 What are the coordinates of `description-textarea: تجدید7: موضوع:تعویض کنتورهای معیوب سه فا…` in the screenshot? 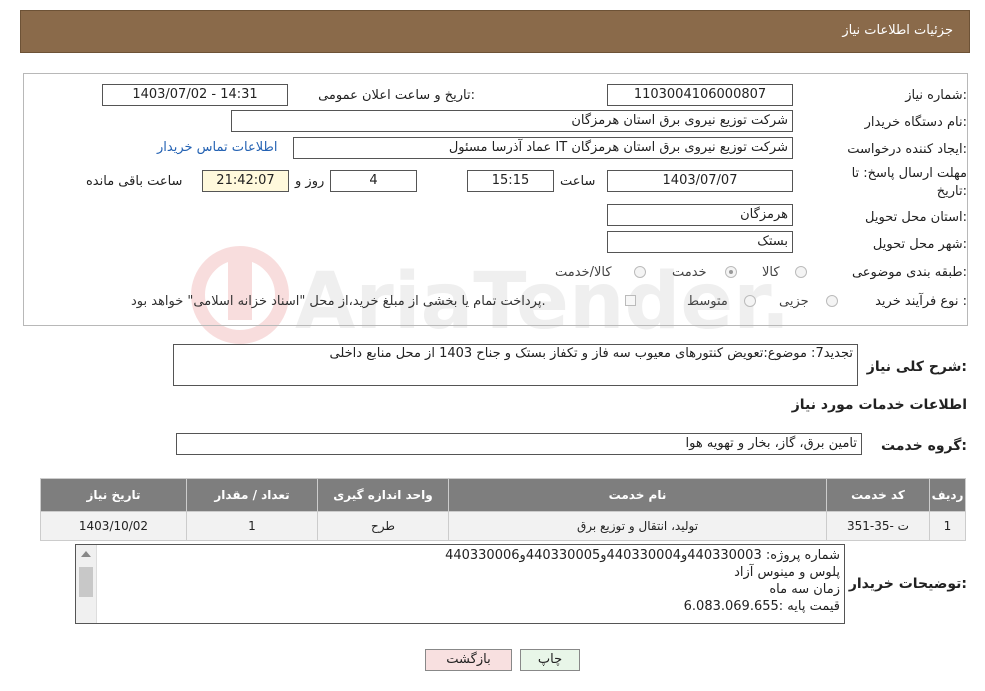 It's located at (515, 365).